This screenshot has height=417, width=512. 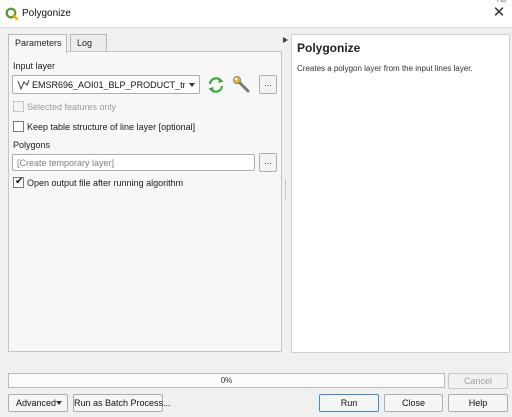 I want to click on iterate-features-button, so click(x=216, y=85).